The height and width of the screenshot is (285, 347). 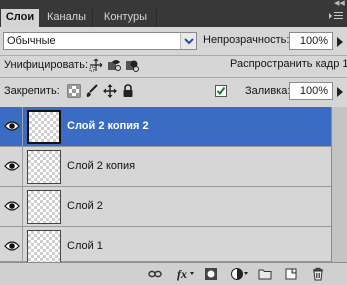 What do you see at coordinates (221, 91) in the screenshot?
I see `propagate-frame-checkbox` at bounding box center [221, 91].